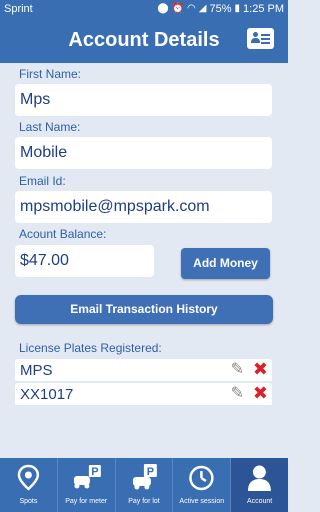 The image size is (320, 512). Describe the element at coordinates (143, 395) in the screenshot. I see `list-item: XX1017 ✎ ✖` at that location.